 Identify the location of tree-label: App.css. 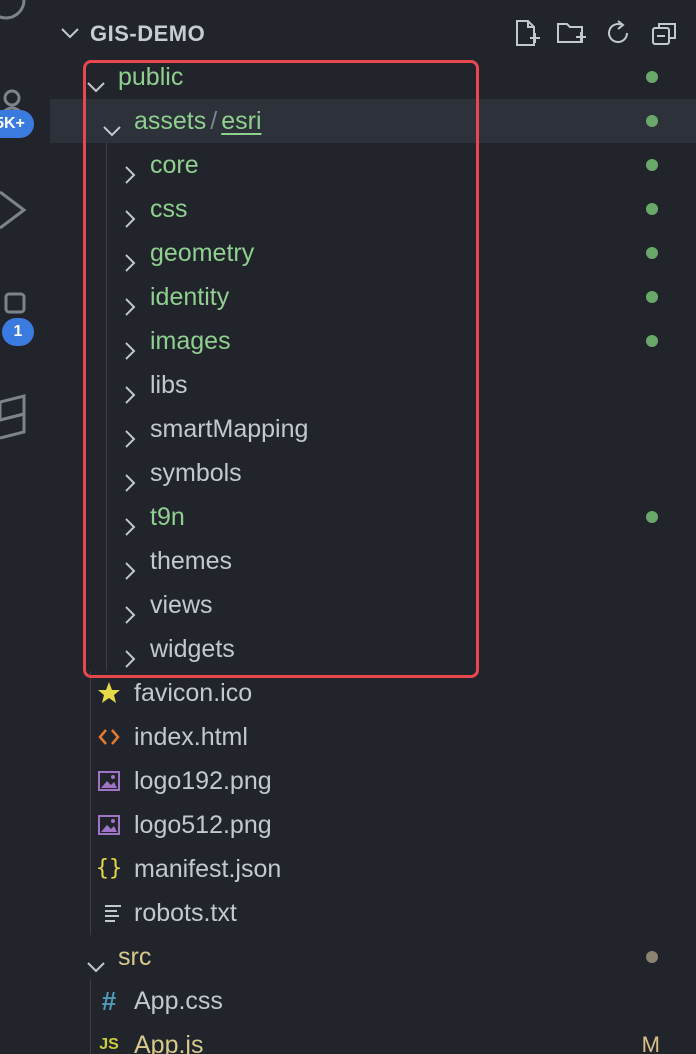
(178, 1001).